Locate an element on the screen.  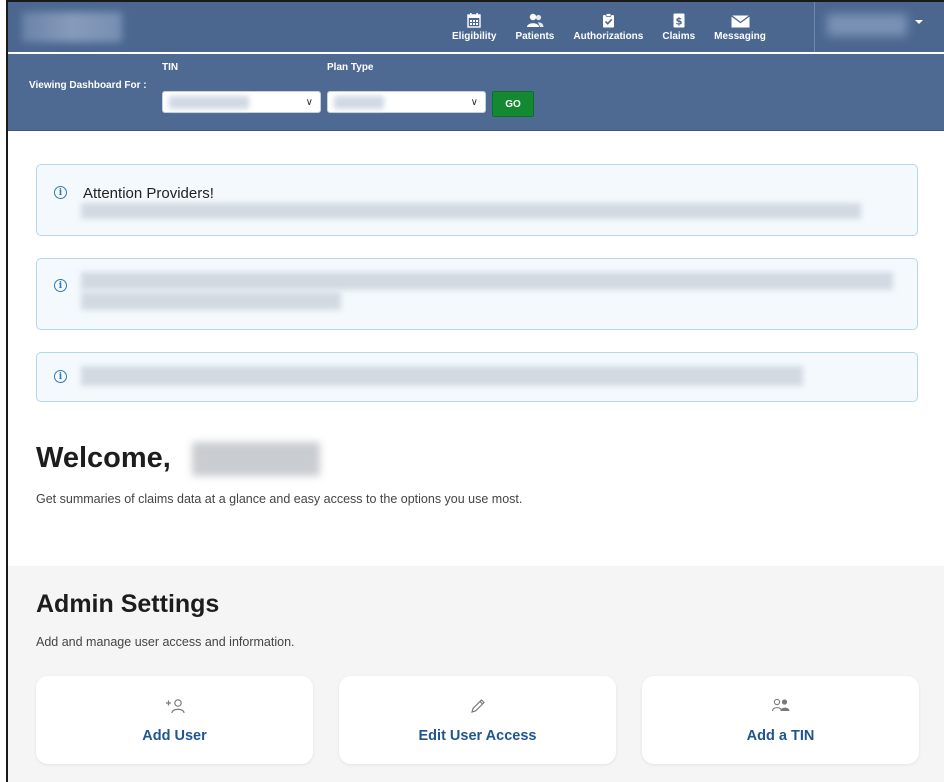
dollar-document-icon: $ is located at coordinates (679, 18).